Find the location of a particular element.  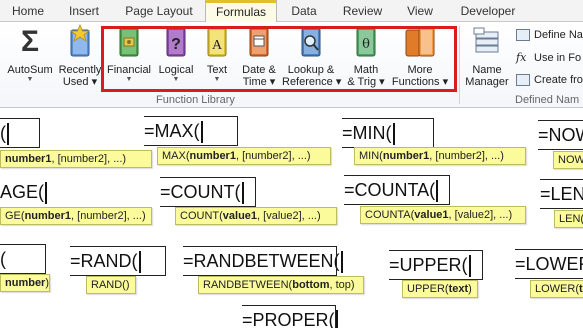

formula-average: AGE( is located at coordinates (24, 193).